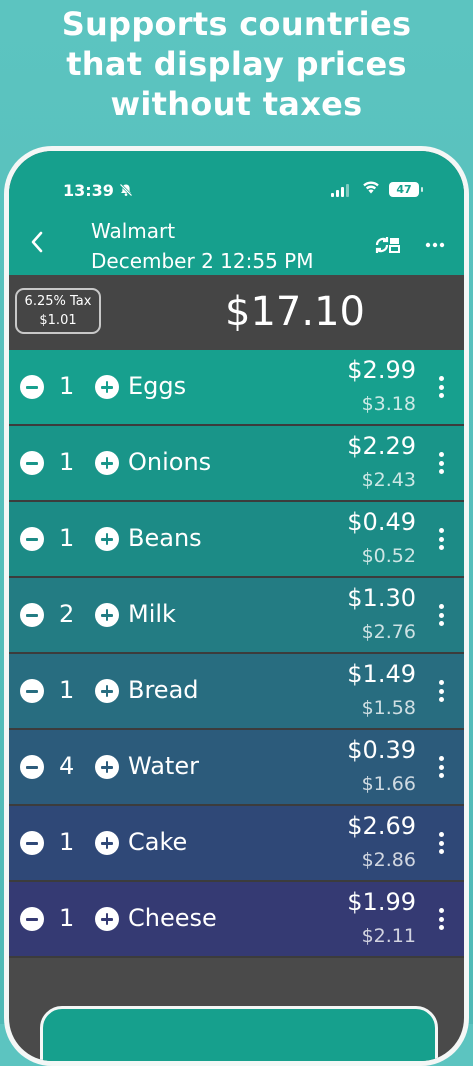  Describe the element at coordinates (170, 462) in the screenshot. I see `item-name: Onions` at that location.